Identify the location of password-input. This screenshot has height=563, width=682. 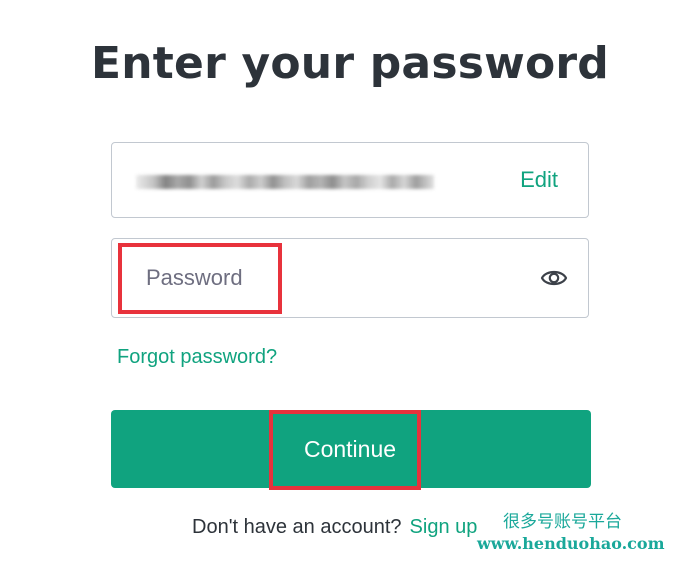
(316, 278).